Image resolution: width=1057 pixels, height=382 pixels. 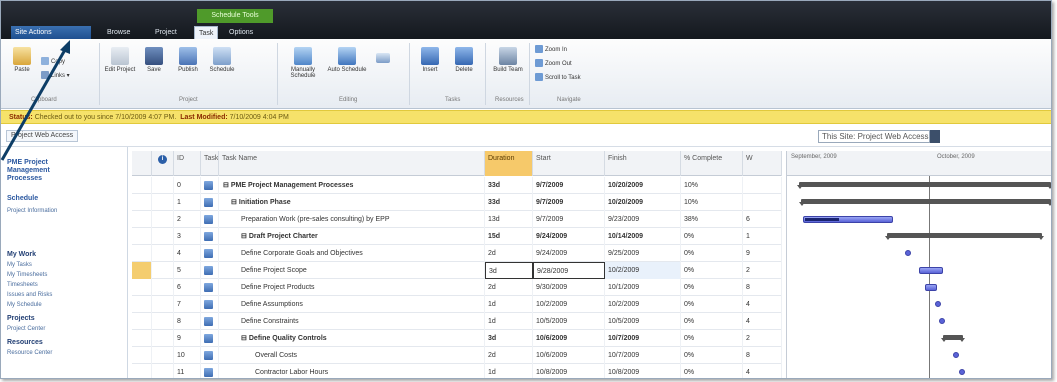 What do you see at coordinates (352, 287) in the screenshot?
I see `task-name: Define Project Products` at bounding box center [352, 287].